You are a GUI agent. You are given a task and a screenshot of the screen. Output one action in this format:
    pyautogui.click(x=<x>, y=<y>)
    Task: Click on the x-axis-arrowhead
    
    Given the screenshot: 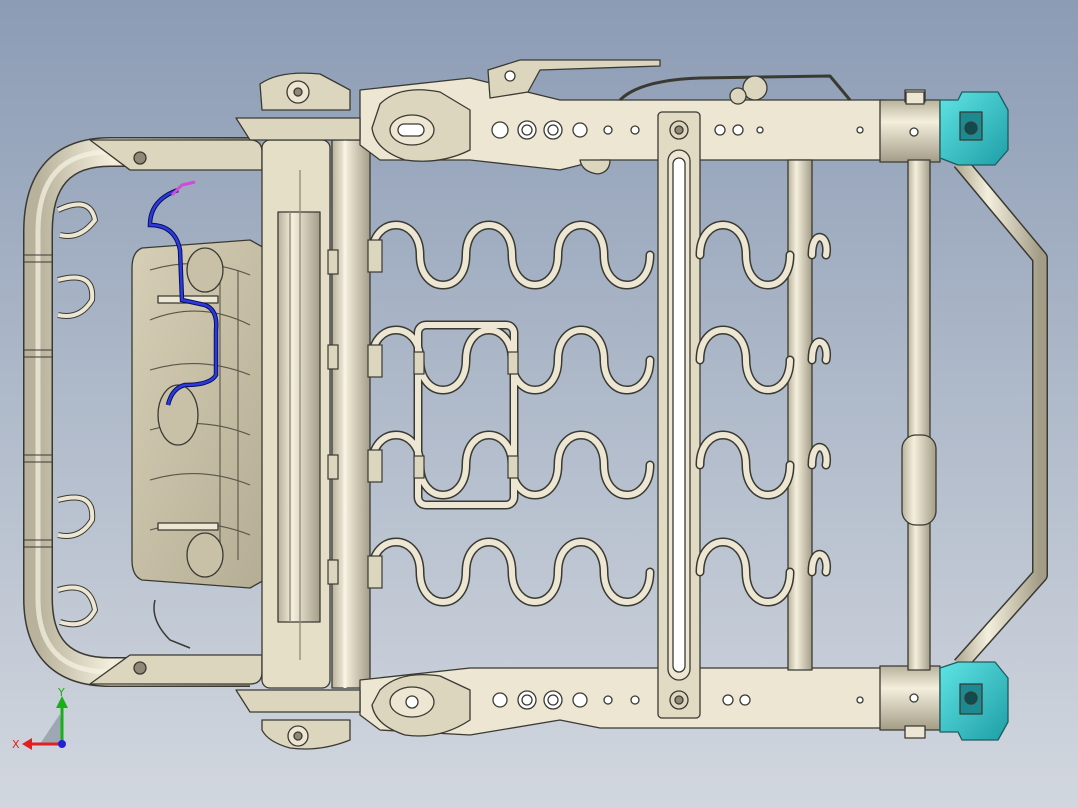 What is the action you would take?
    pyautogui.click(x=27, y=744)
    